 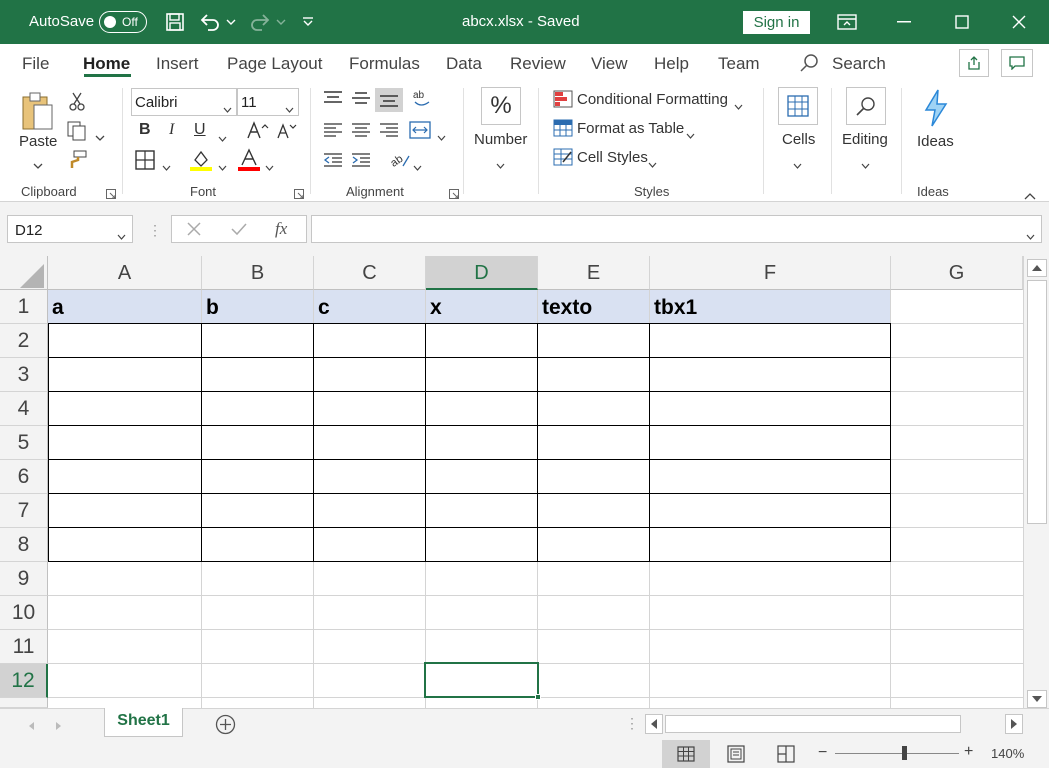 I want to click on tab-team: Team, so click(x=739, y=64).